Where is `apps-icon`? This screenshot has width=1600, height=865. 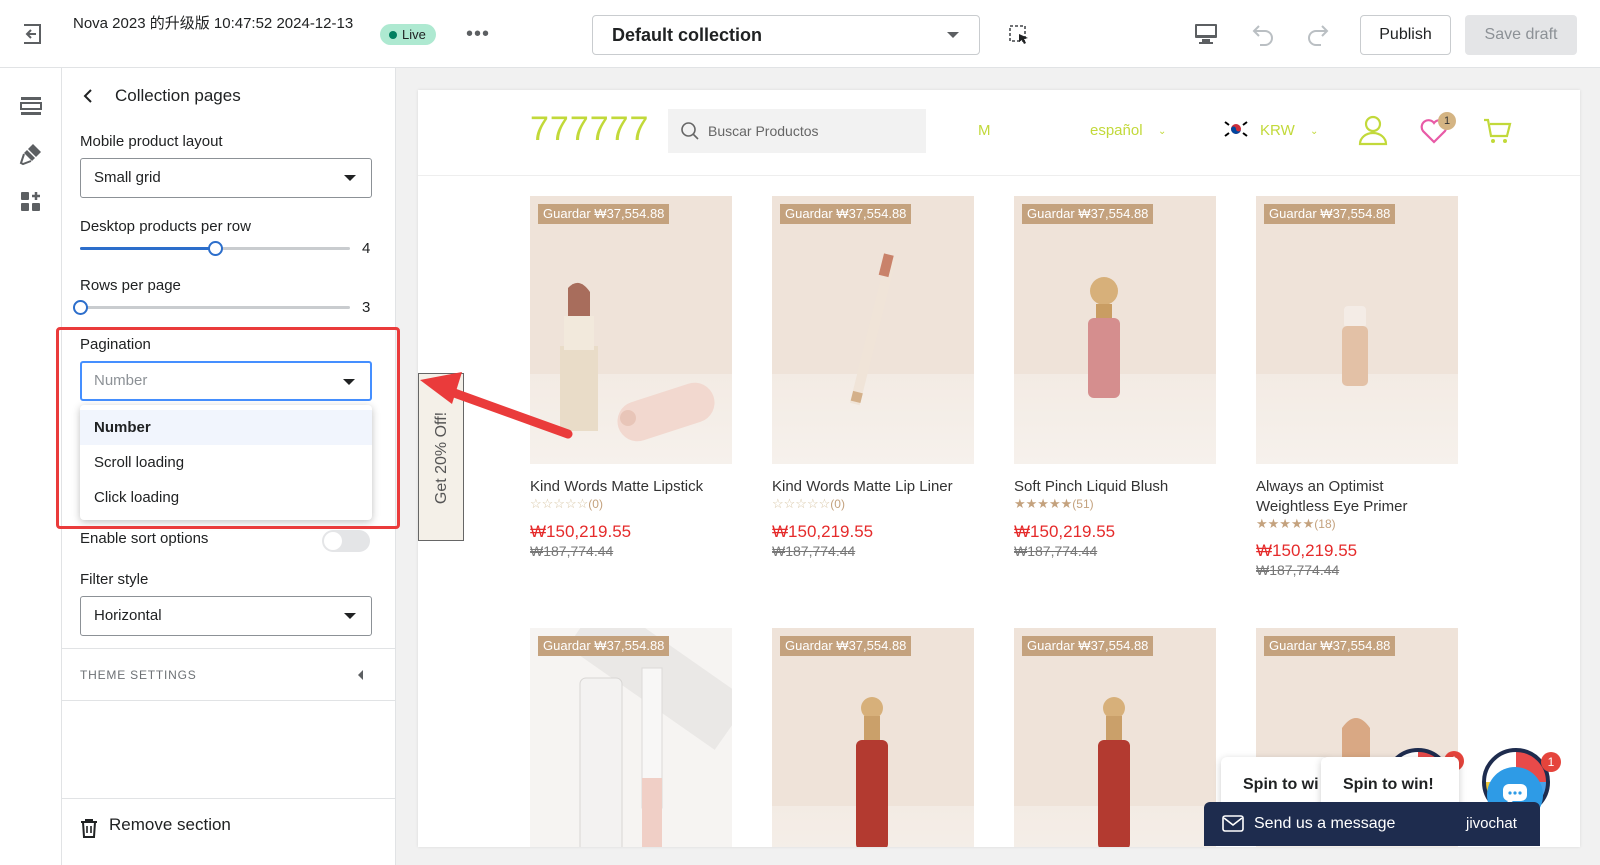 apps-icon is located at coordinates (31, 202).